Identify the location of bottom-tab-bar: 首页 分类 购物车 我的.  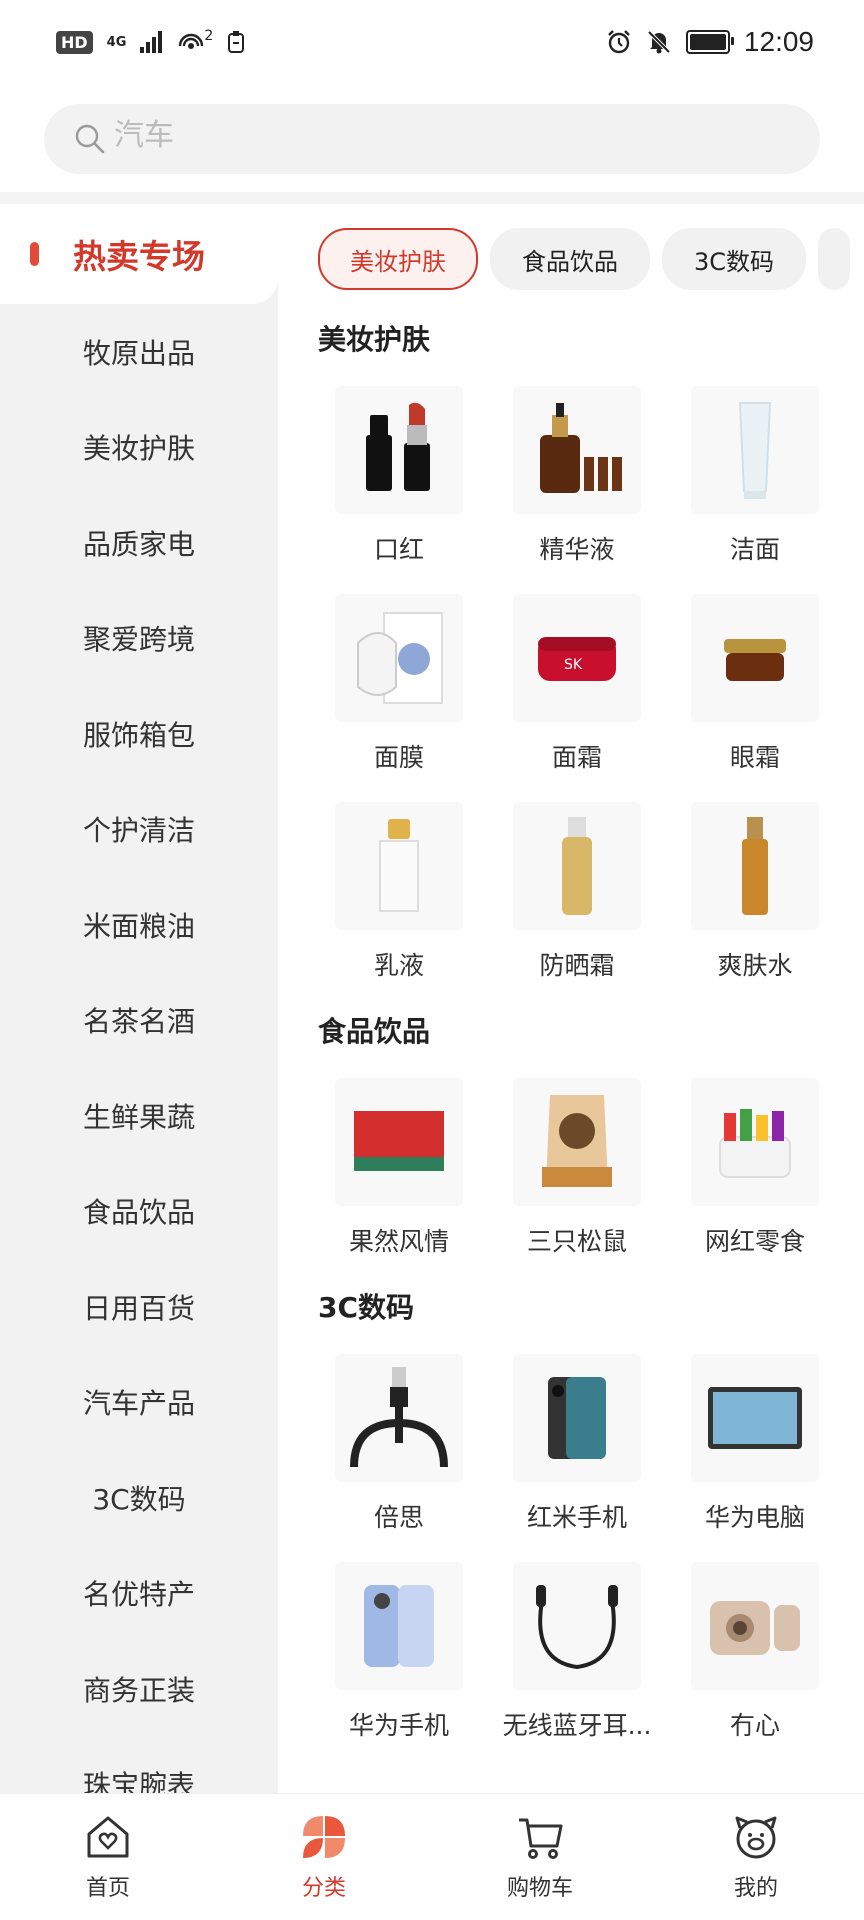
(432, 1856).